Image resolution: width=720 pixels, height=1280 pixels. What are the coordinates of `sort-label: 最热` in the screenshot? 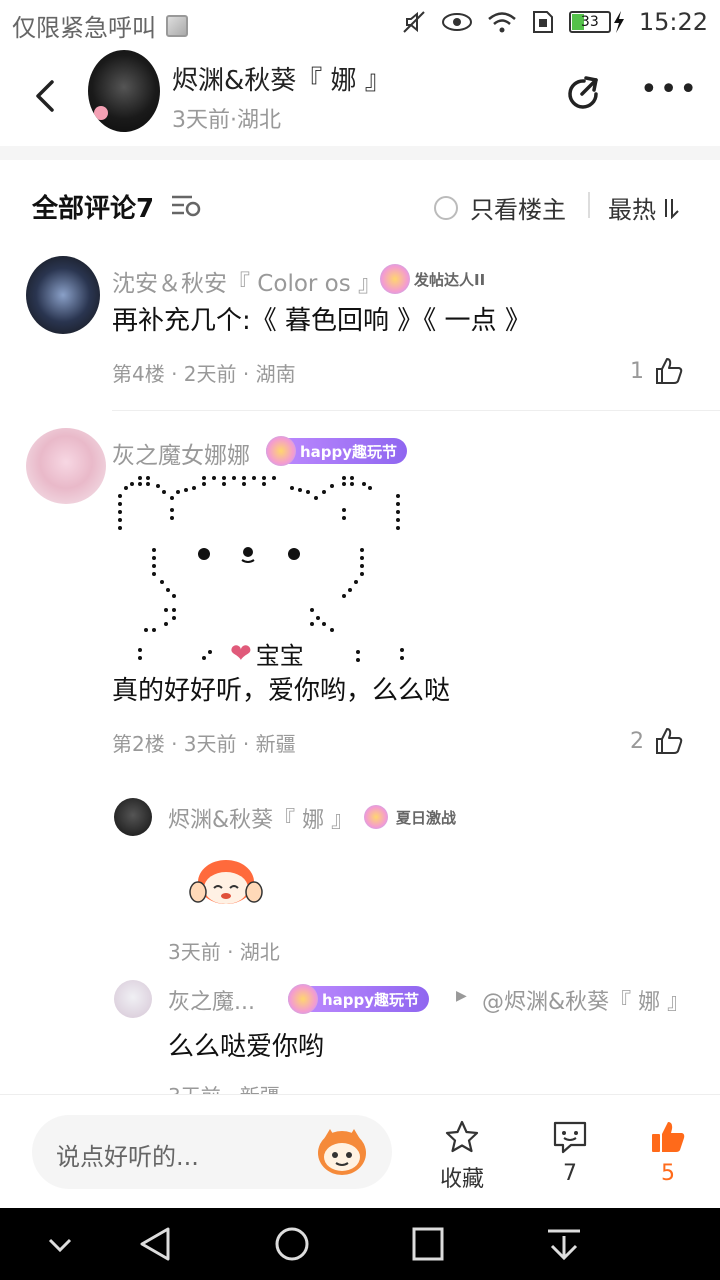 It's located at (632, 210).